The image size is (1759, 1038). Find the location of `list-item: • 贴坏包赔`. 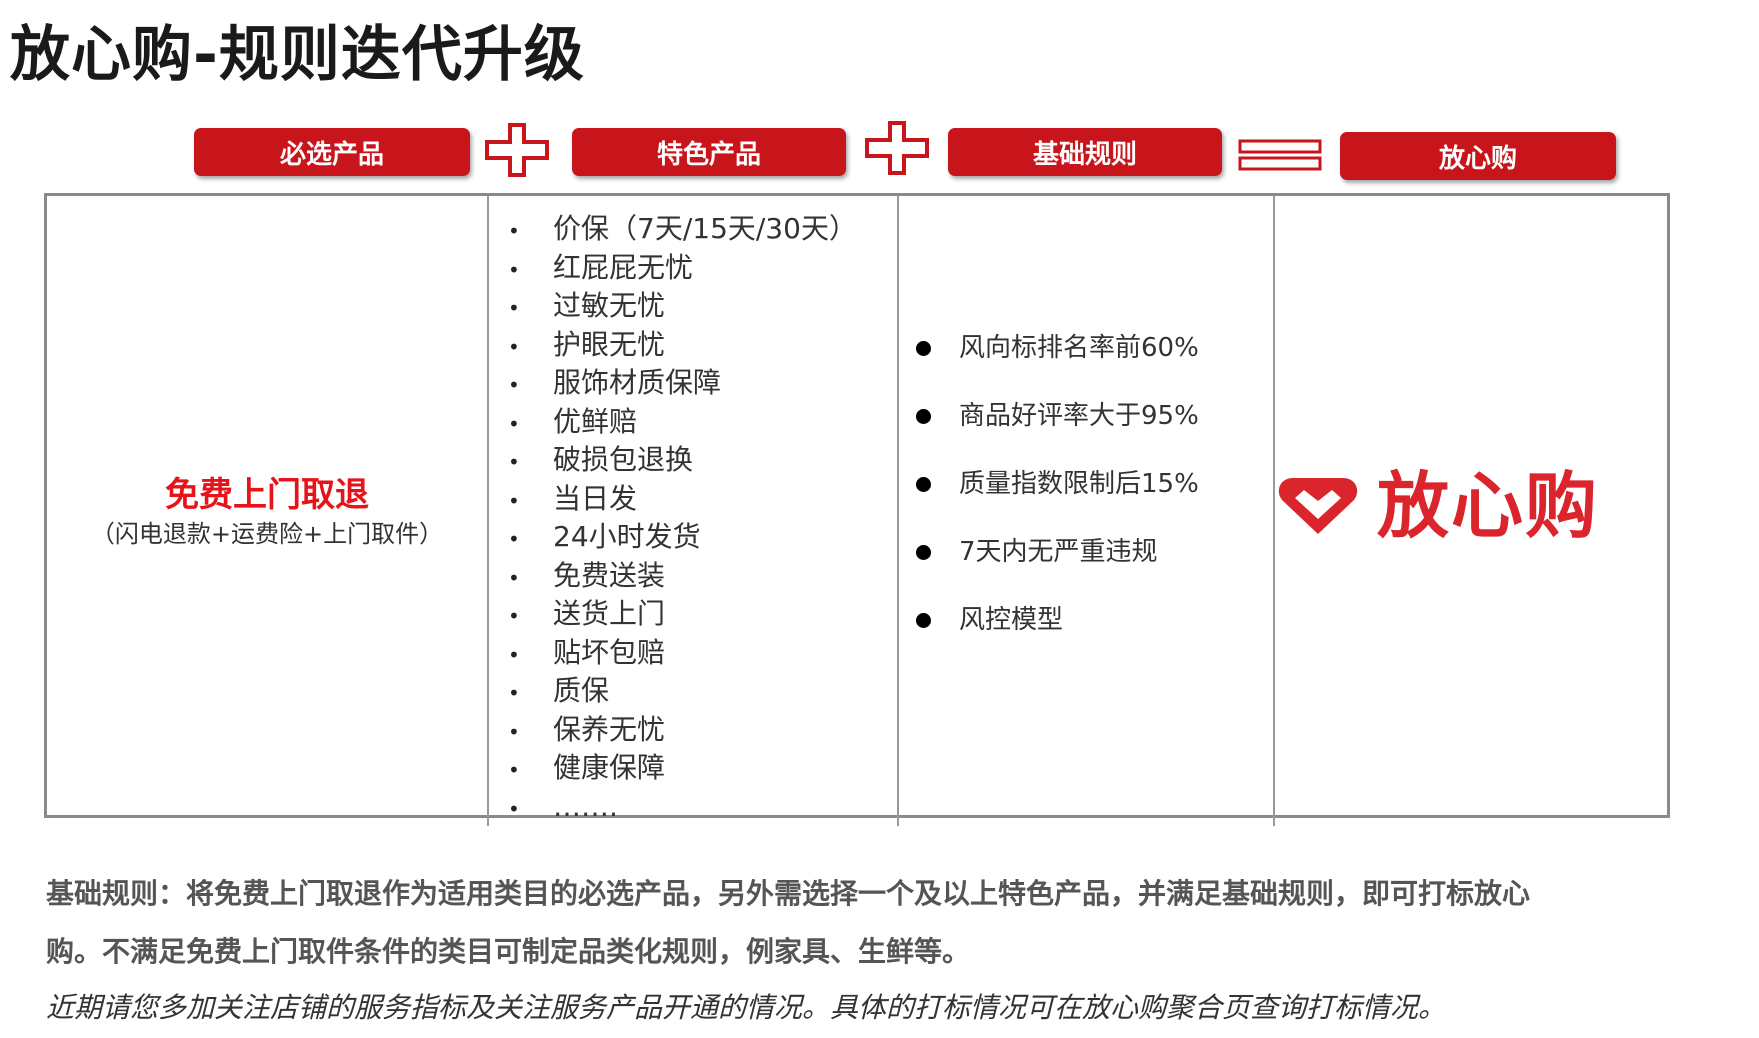

list-item: • 贴坏包赔 is located at coordinates (587, 652).